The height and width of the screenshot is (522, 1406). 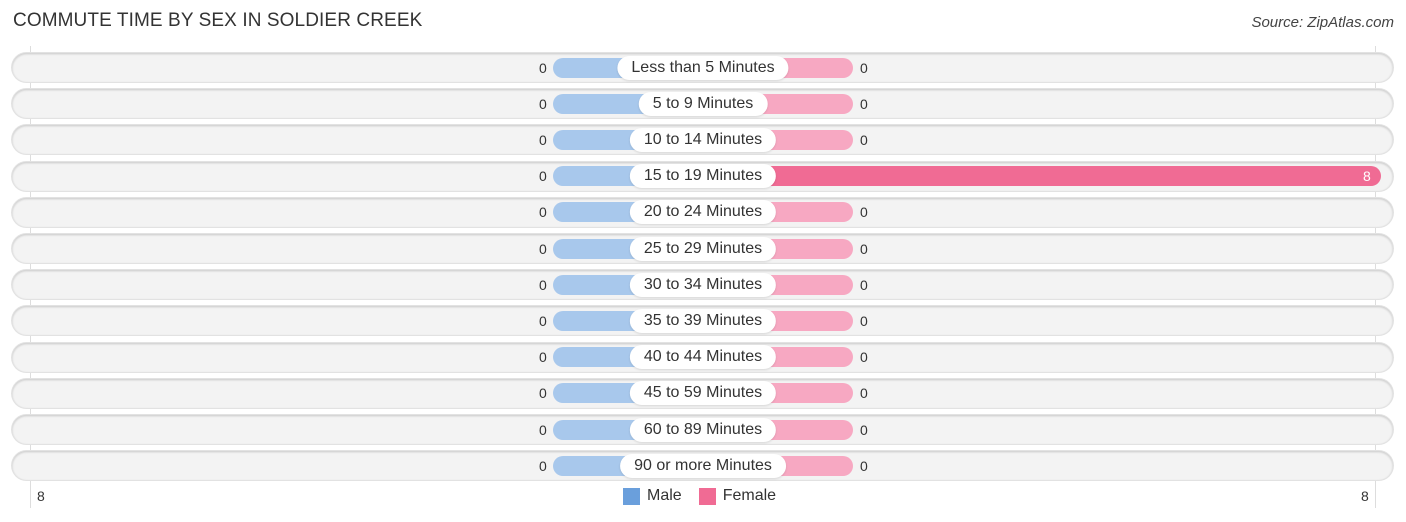 I want to click on category-label: 10 to 14 Minutes, so click(x=703, y=139).